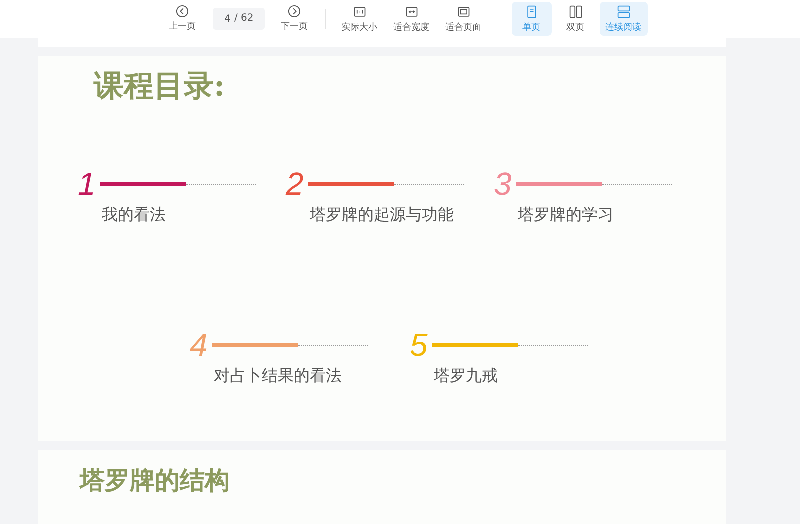 The width and height of the screenshot is (800, 524). Describe the element at coordinates (278, 376) in the screenshot. I see `topic-label: 对占卜结果的看法` at that location.